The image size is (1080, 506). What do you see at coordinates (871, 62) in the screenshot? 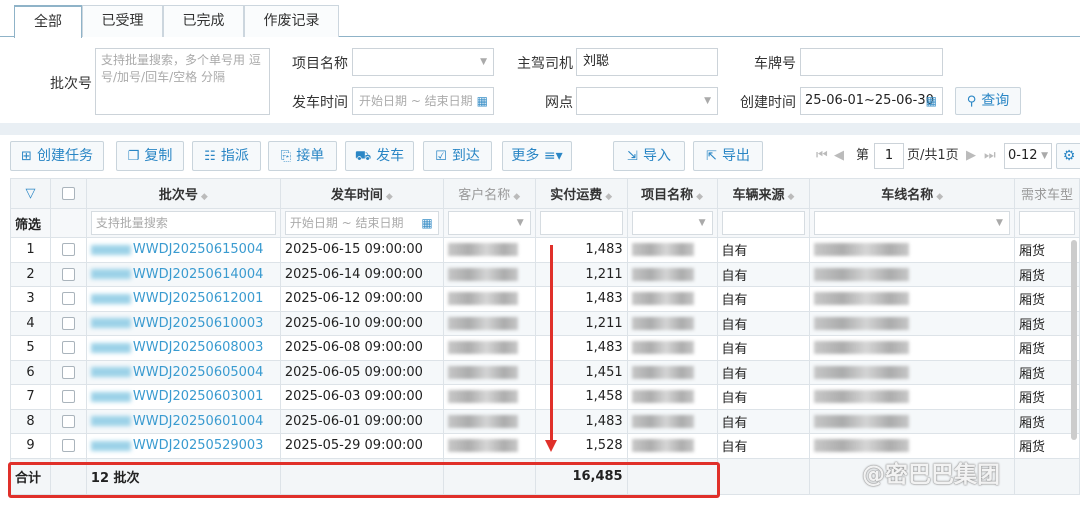
I see `plate-input` at bounding box center [871, 62].